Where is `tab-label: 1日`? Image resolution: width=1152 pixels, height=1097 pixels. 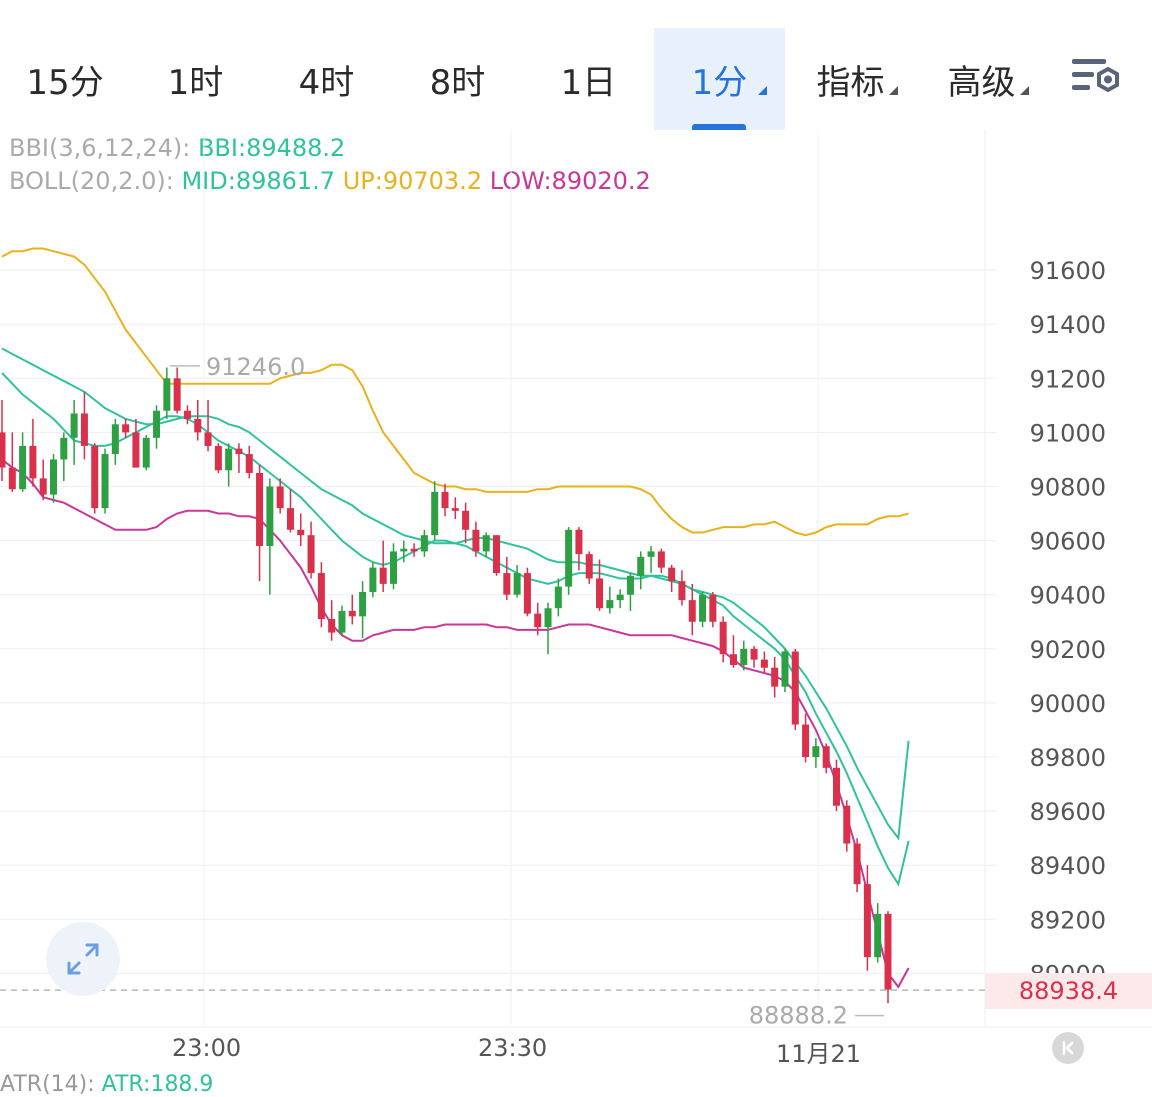
tab-label: 1日 is located at coordinates (588, 82).